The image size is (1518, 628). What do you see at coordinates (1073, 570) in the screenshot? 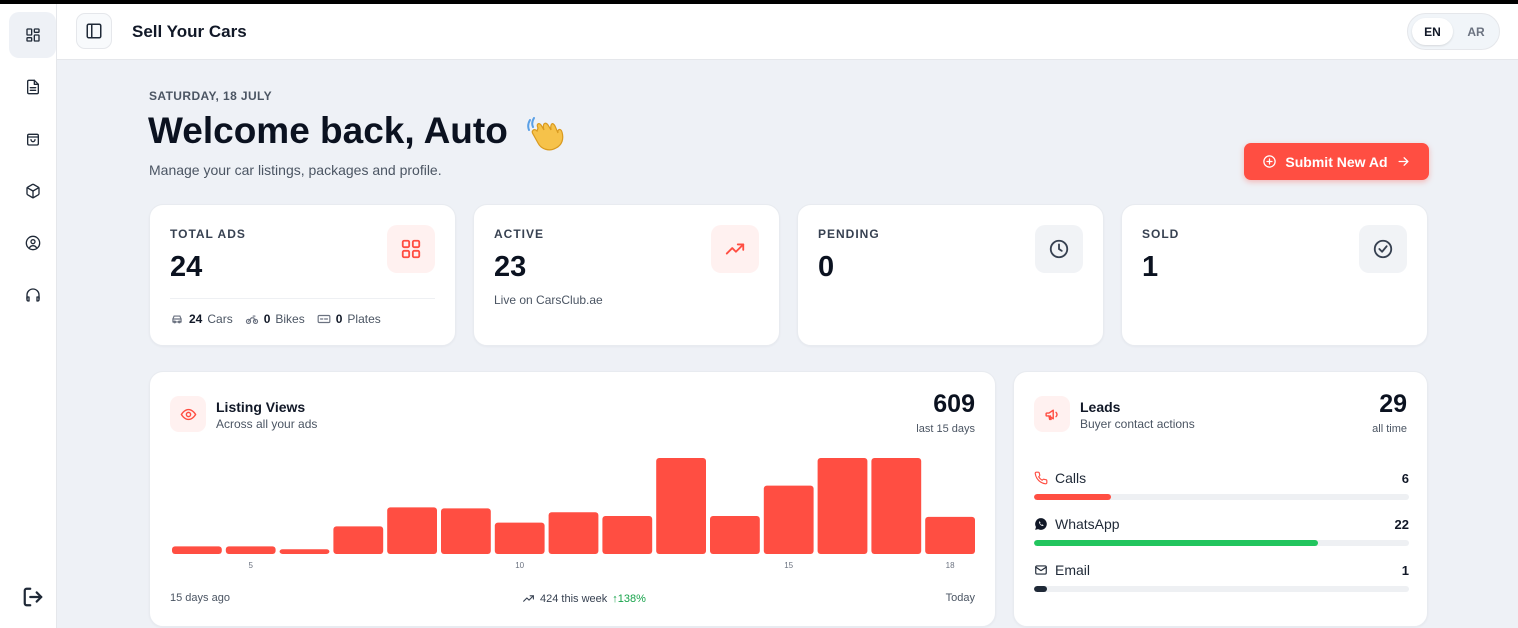
I see `lead-name: Email` at bounding box center [1073, 570].